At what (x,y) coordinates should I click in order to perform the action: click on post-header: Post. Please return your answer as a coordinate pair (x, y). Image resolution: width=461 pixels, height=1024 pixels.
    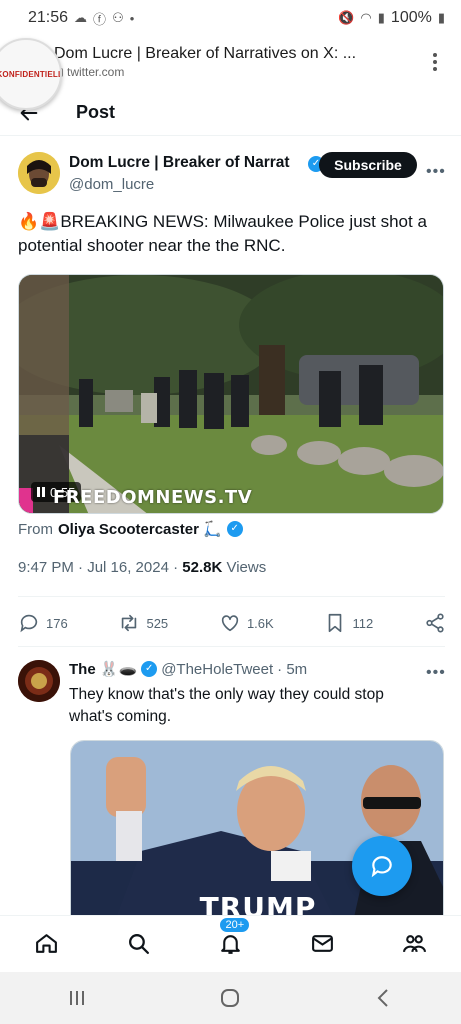
    Looking at the image, I should click on (230, 113).